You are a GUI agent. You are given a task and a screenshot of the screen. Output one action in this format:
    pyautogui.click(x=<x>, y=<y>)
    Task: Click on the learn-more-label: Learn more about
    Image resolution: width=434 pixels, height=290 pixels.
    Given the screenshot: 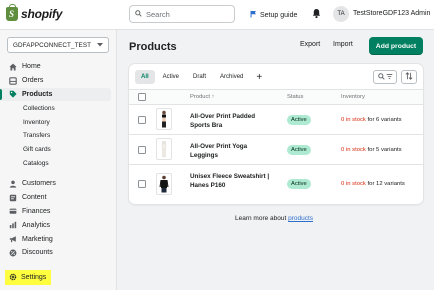 What is the action you would take?
    pyautogui.click(x=262, y=218)
    